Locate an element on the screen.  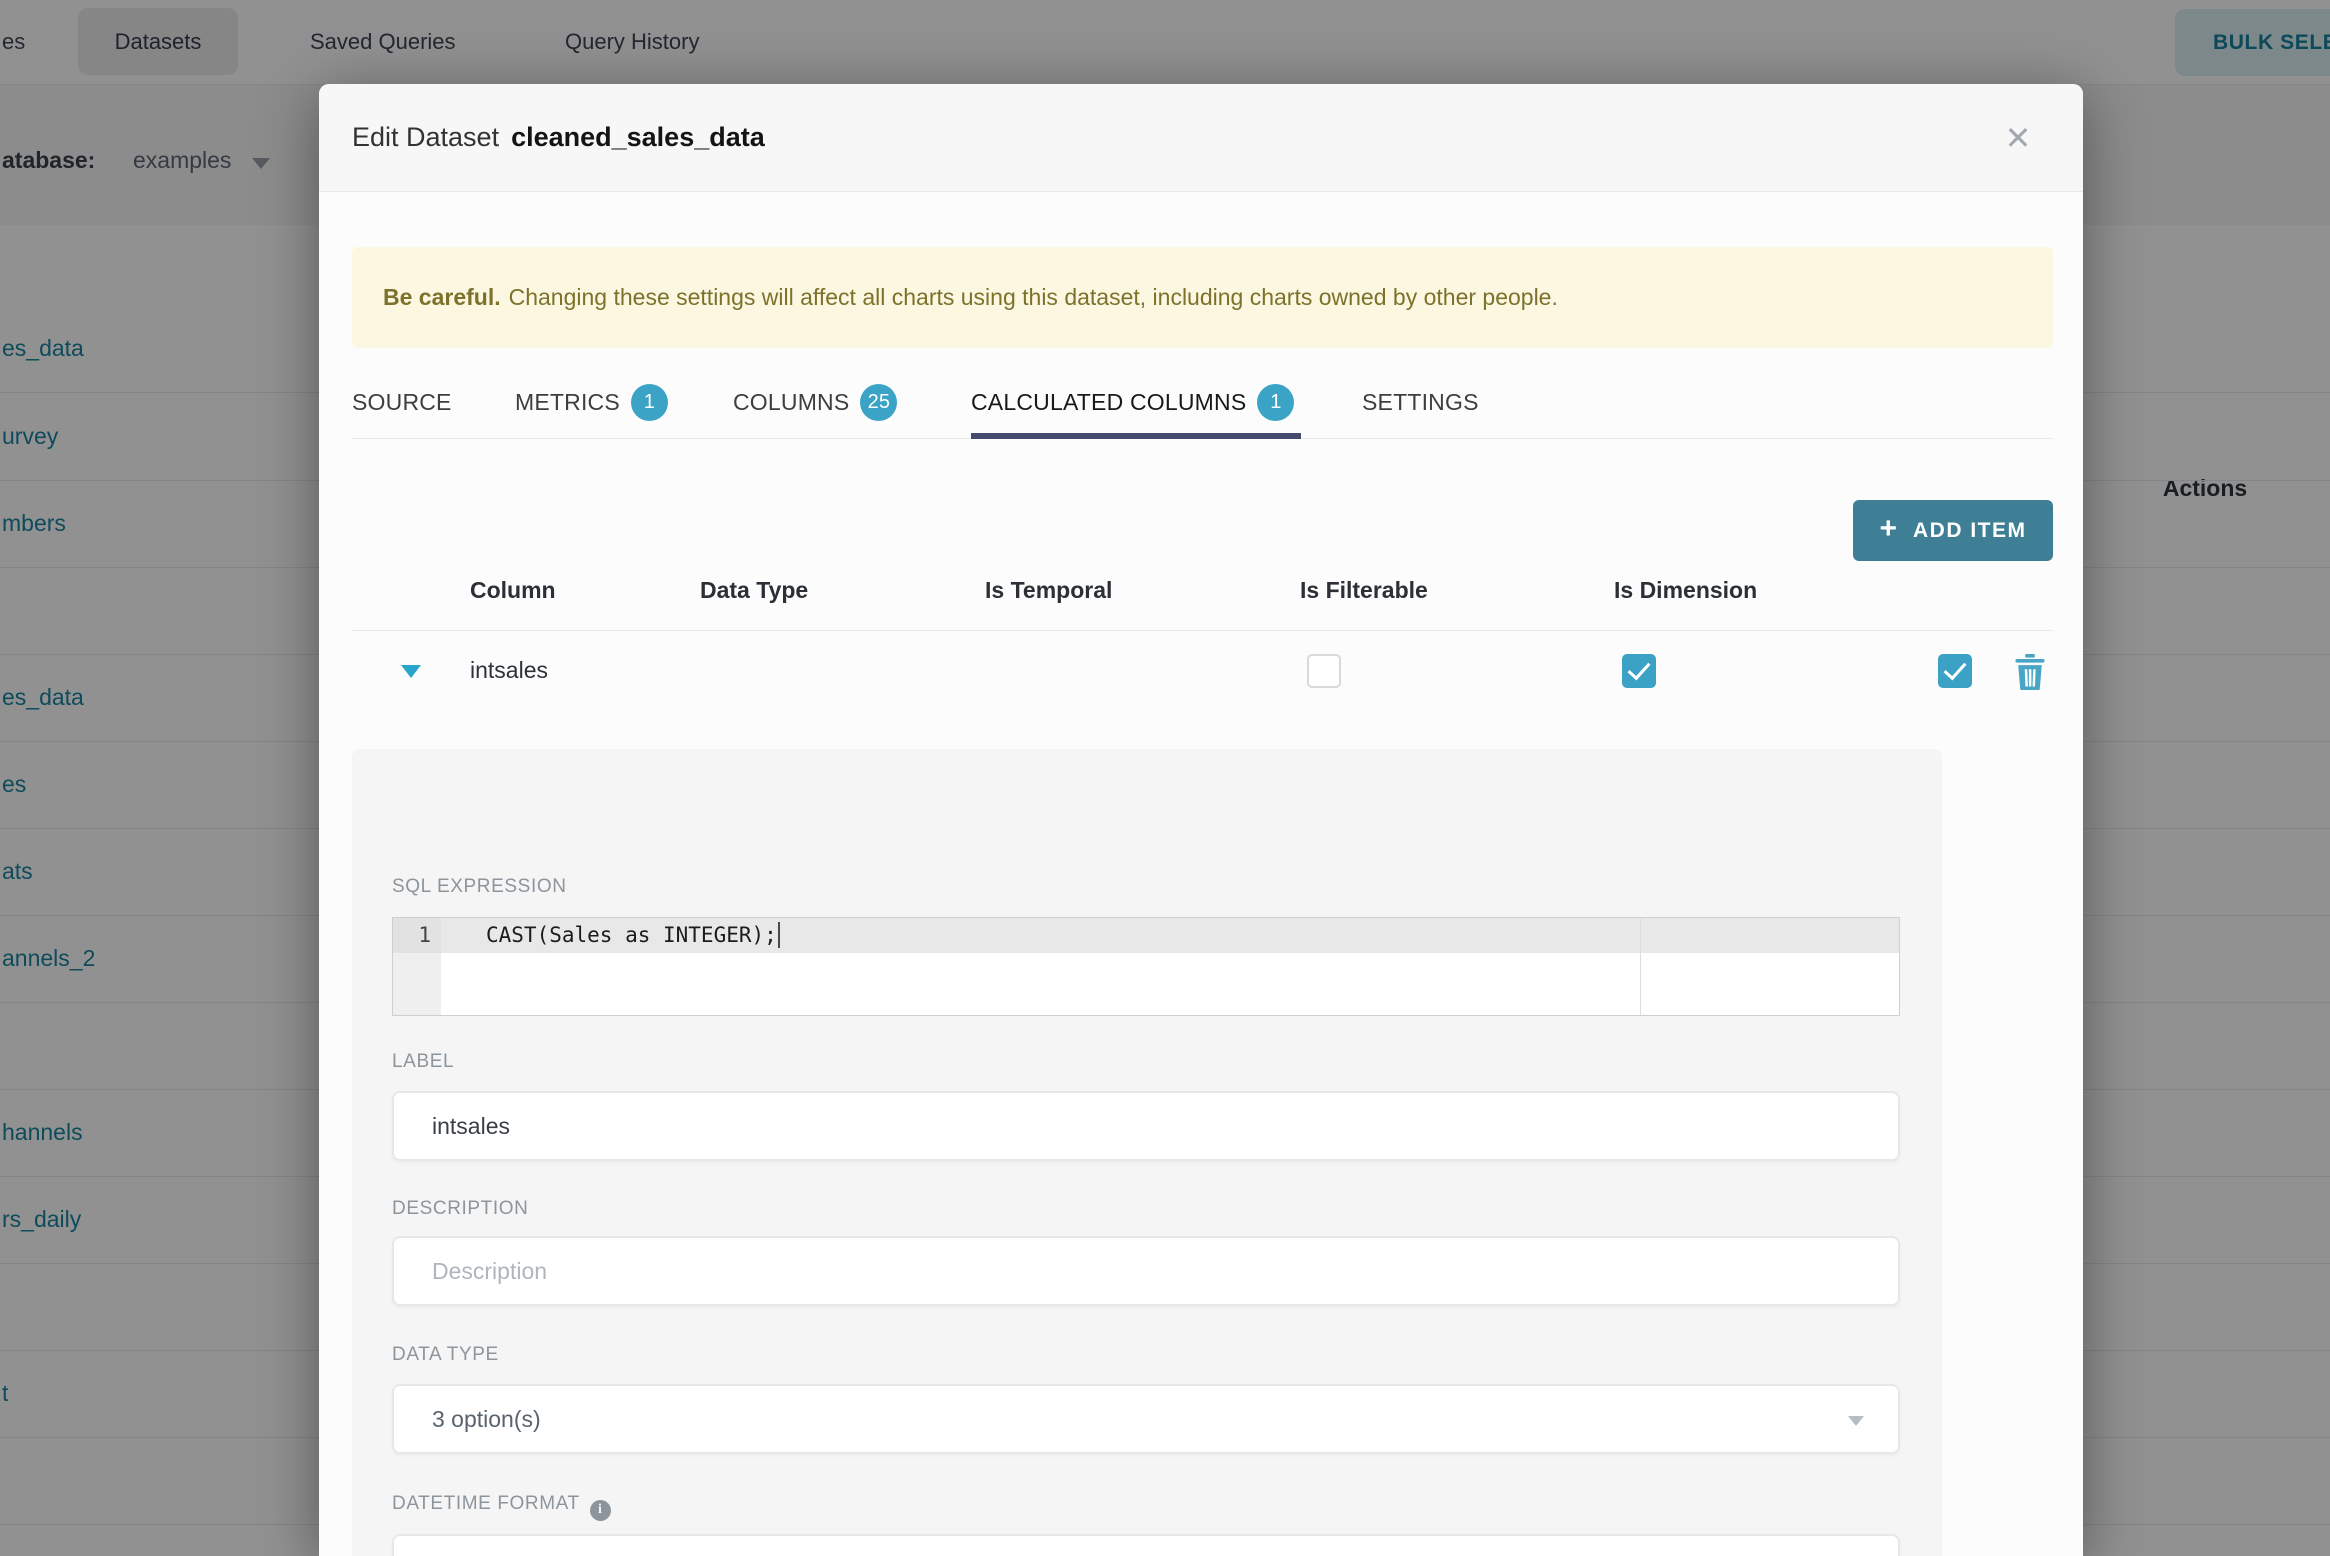
sql-code-line: CAST(Sales as INTEGER); is located at coordinates (633, 935).